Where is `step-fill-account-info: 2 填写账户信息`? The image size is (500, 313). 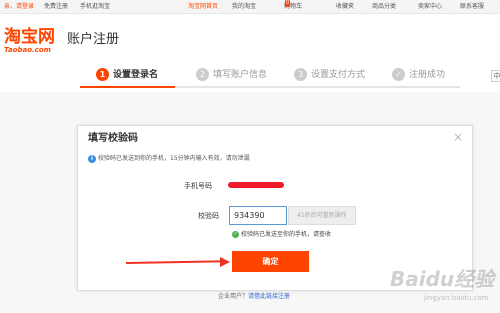
step-fill-account-info: 2 填写账户信息 is located at coordinates (231, 75).